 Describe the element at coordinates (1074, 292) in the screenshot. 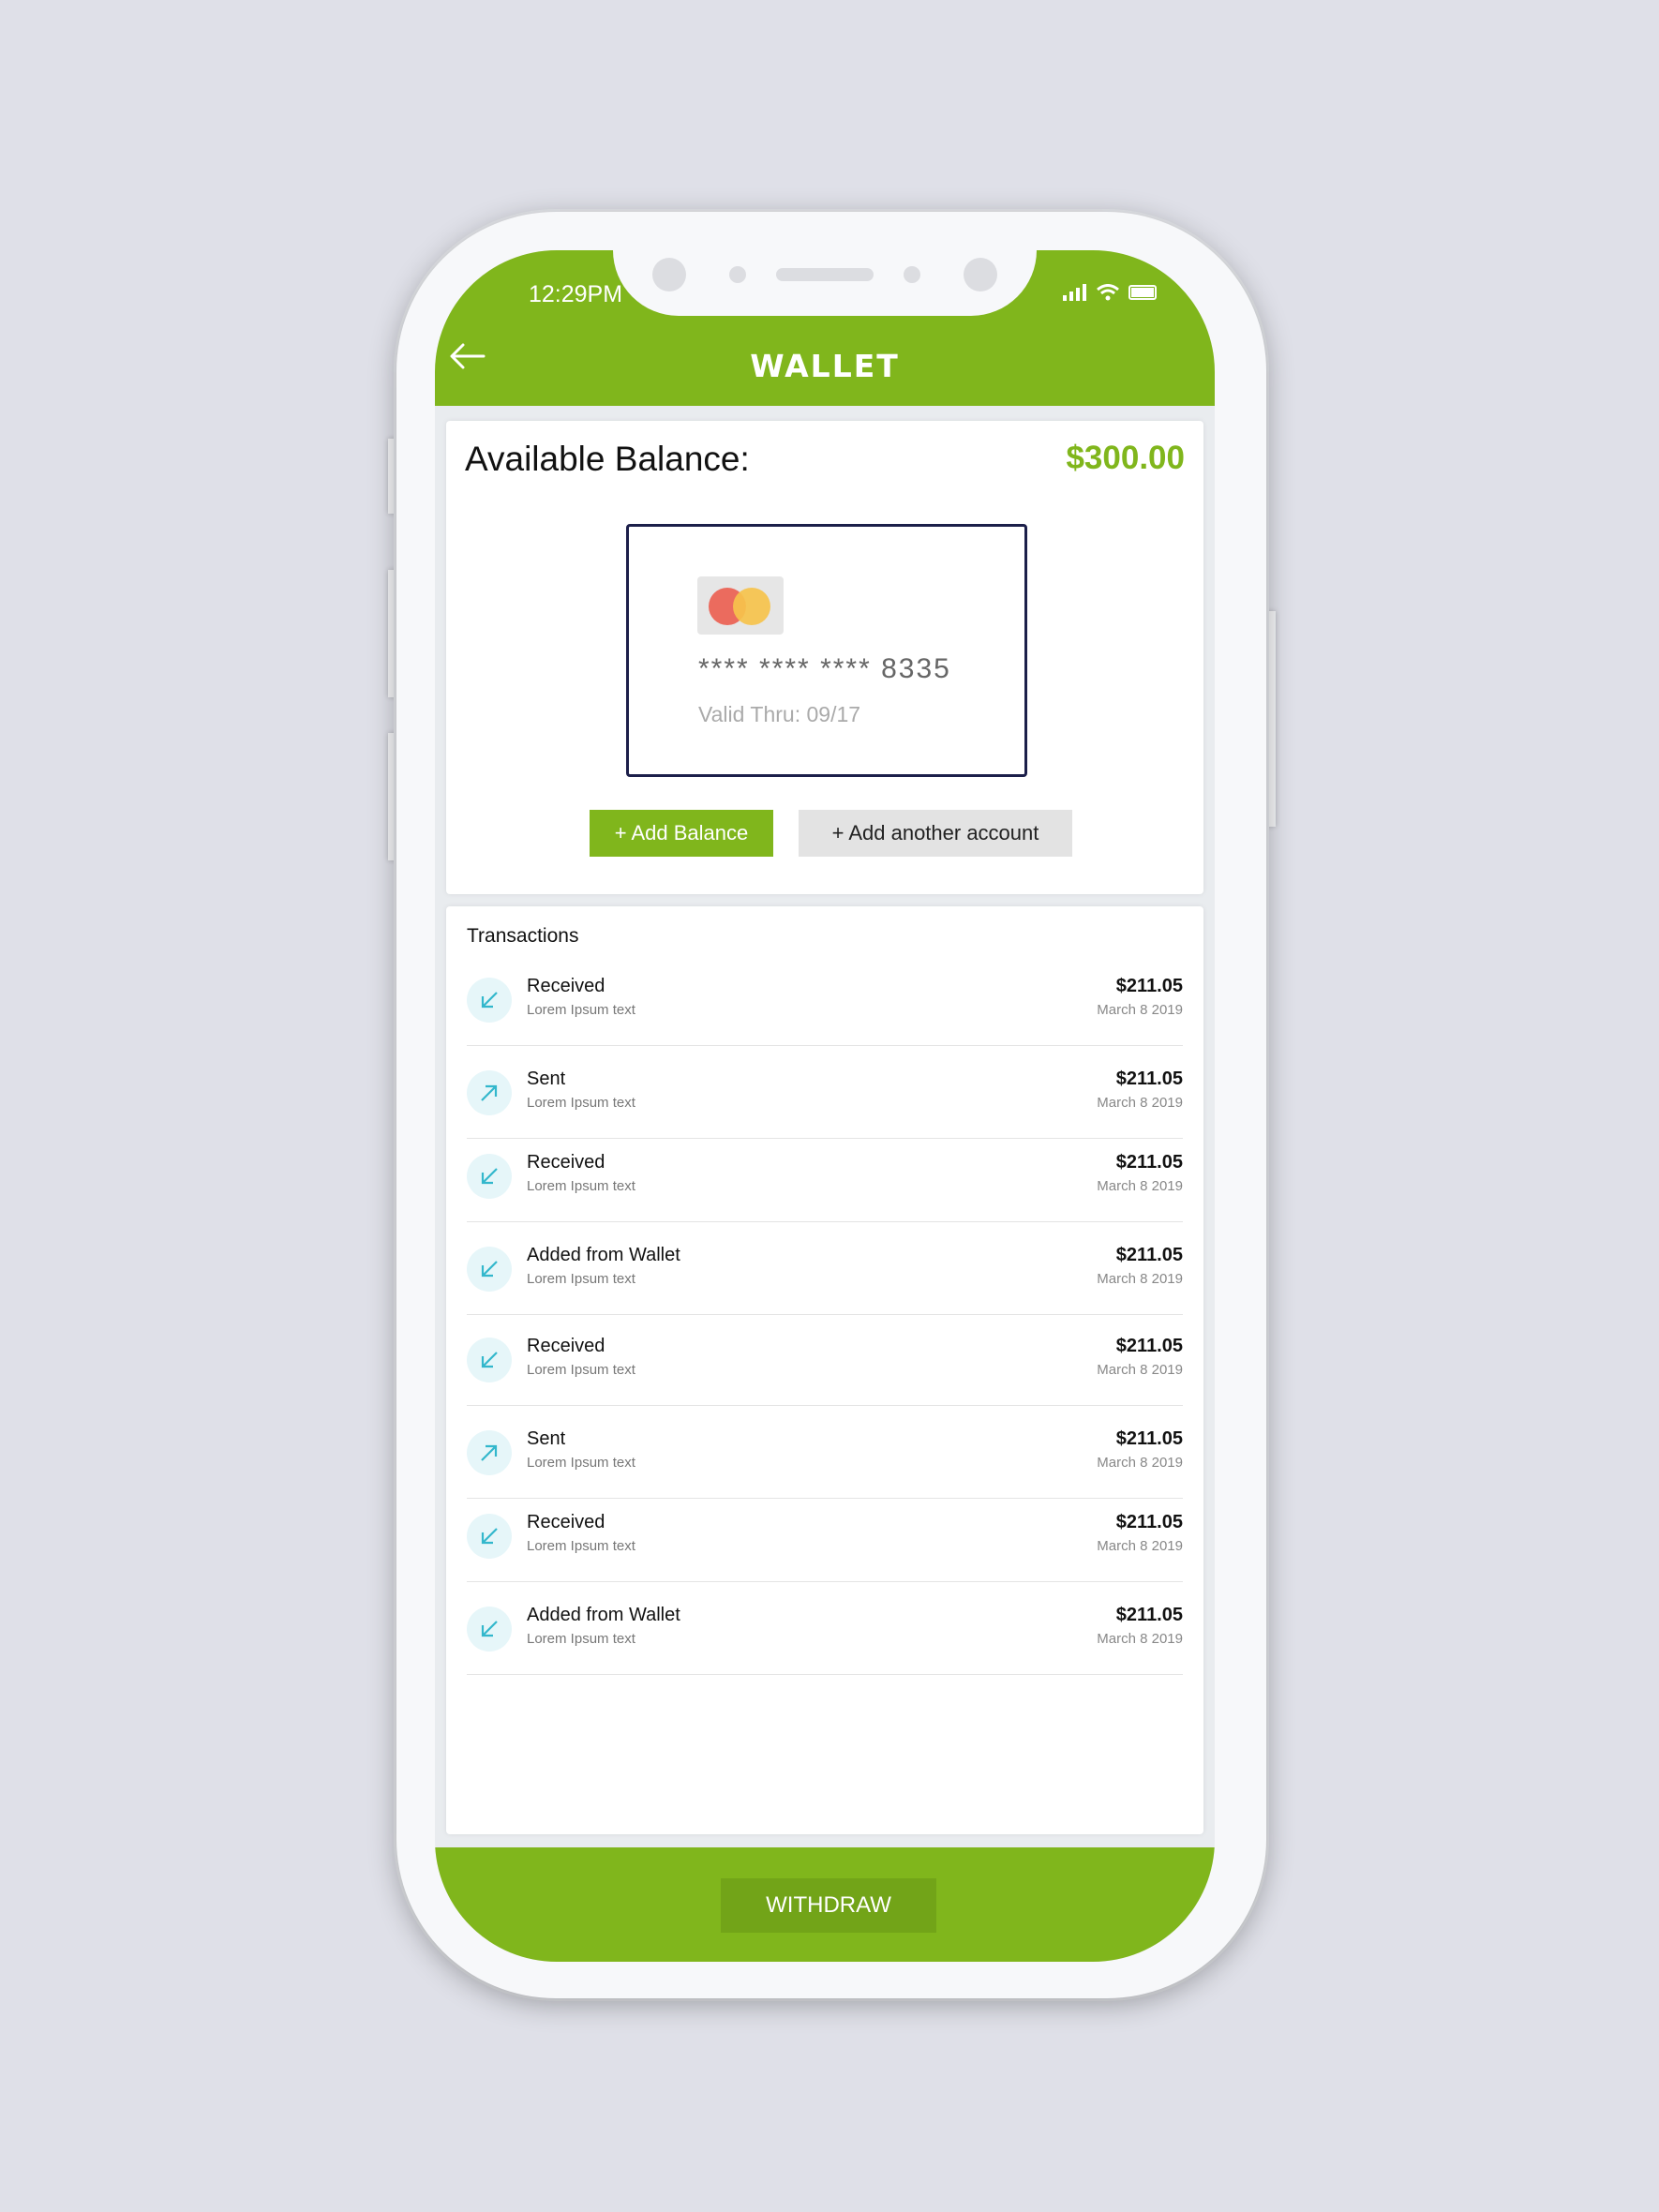

I see `signal-icon` at that location.